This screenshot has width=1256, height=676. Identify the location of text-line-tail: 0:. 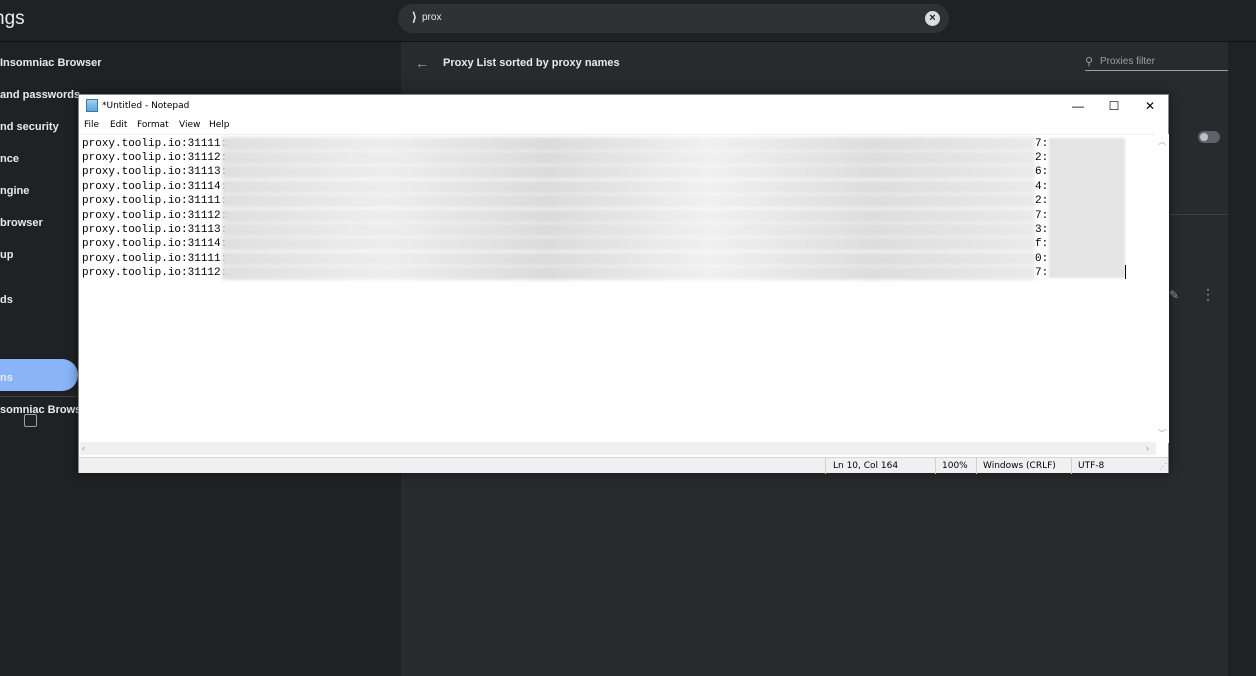
(1042, 259).